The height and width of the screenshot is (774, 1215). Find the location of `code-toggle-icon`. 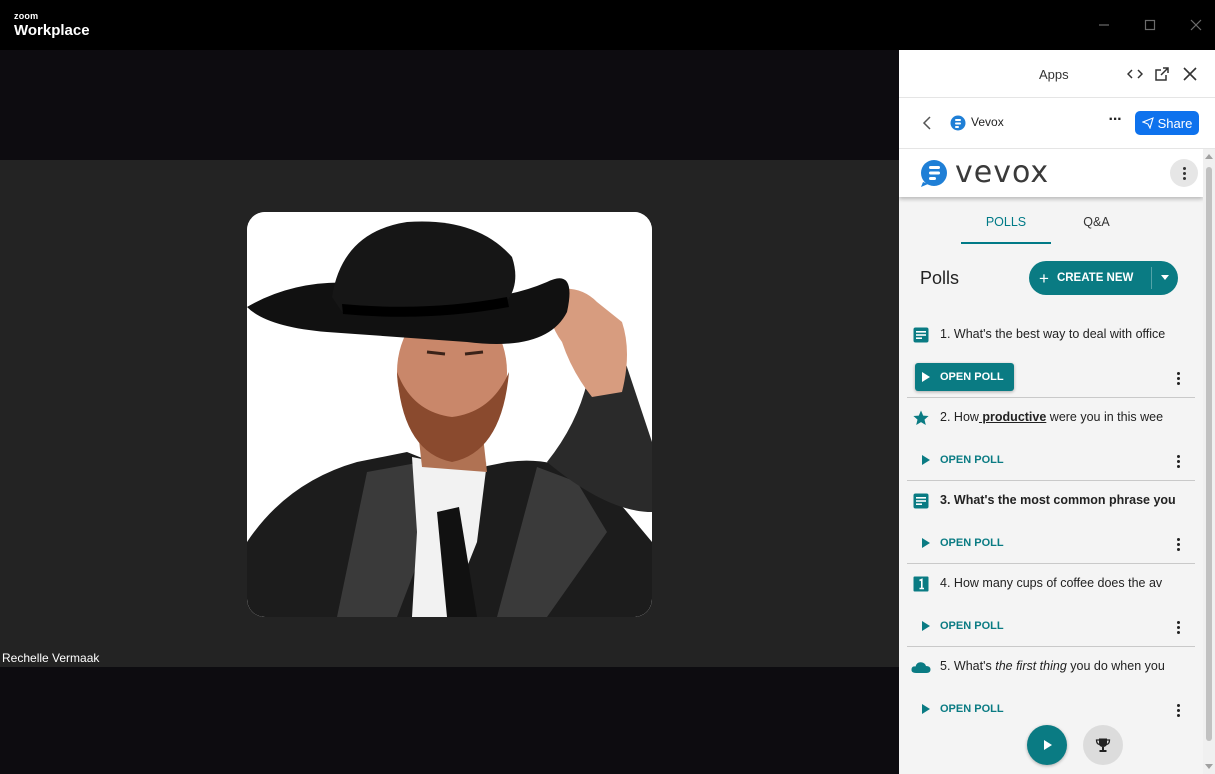

code-toggle-icon is located at coordinates (1135, 74).